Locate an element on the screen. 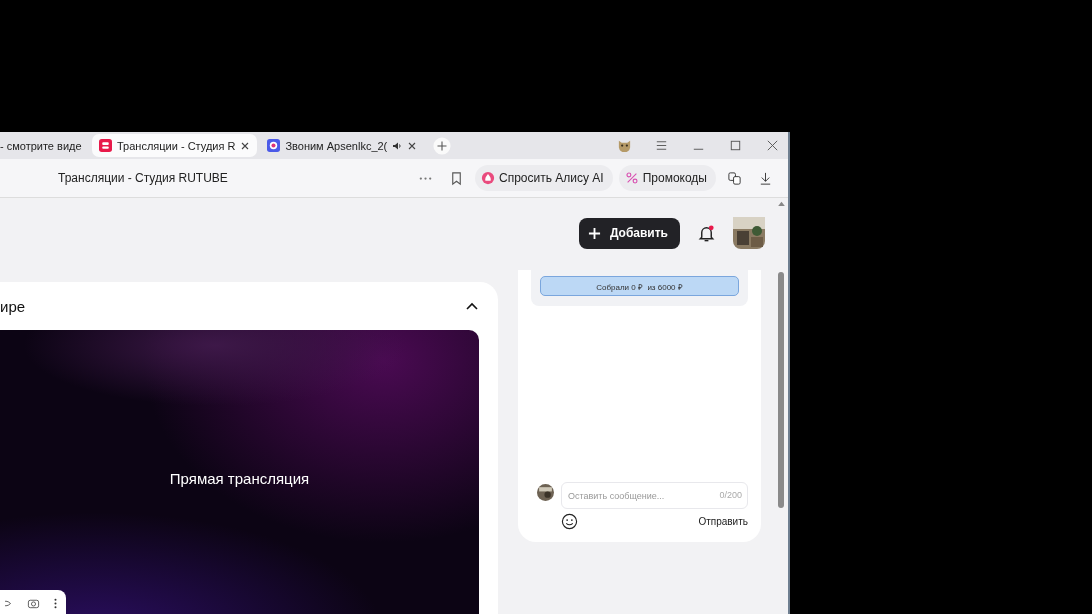  promo-codes-button: Промокоды is located at coordinates (667, 178).